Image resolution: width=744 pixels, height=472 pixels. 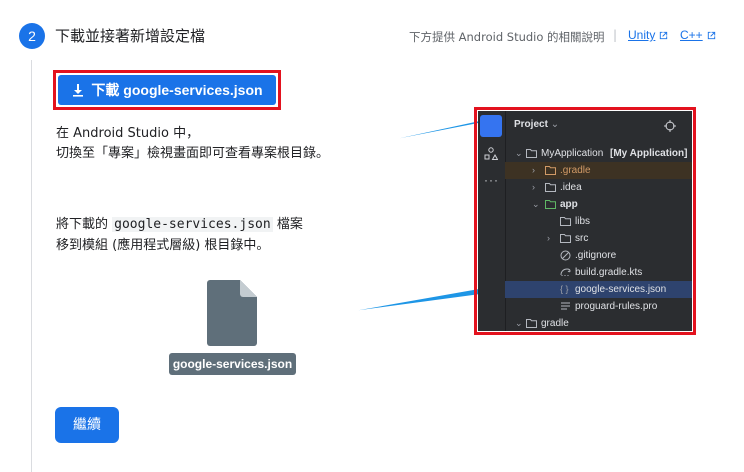 What do you see at coordinates (585, 221) in the screenshot?
I see `ide-highlight-box` at bounding box center [585, 221].